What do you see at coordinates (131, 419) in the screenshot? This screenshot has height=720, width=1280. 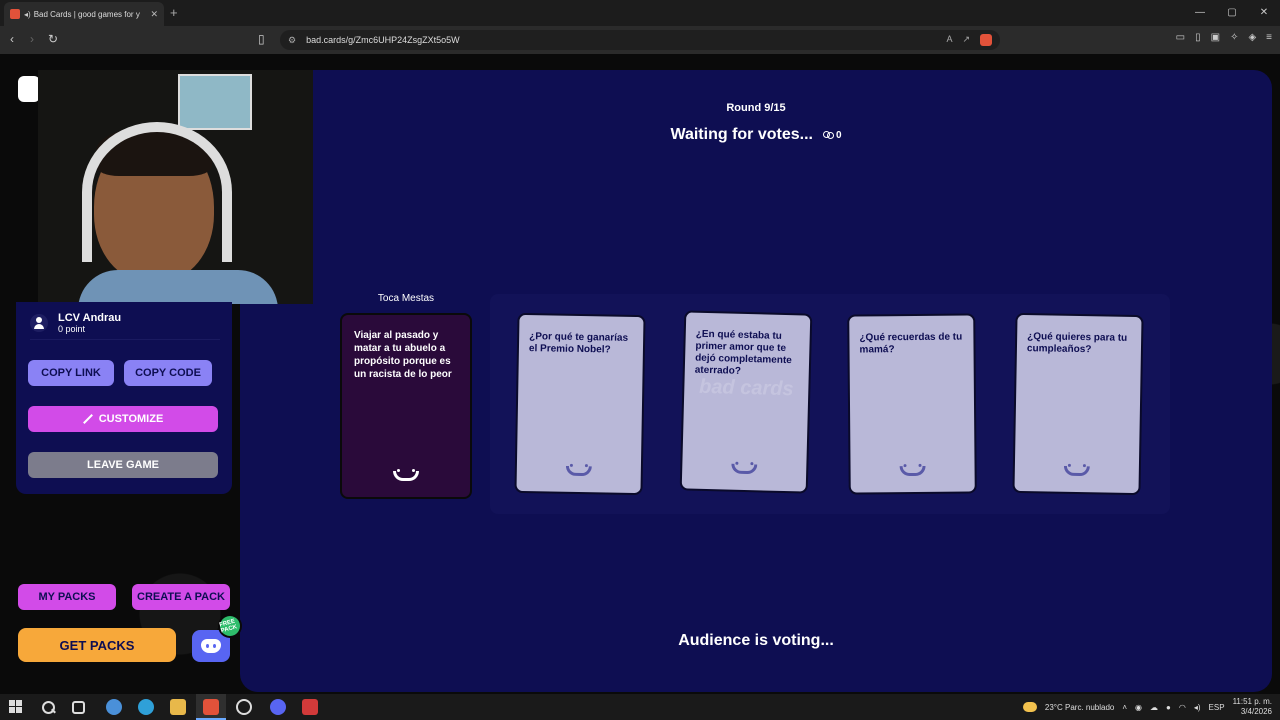 I see `customize-label: CUSTOMIZE` at bounding box center [131, 419].